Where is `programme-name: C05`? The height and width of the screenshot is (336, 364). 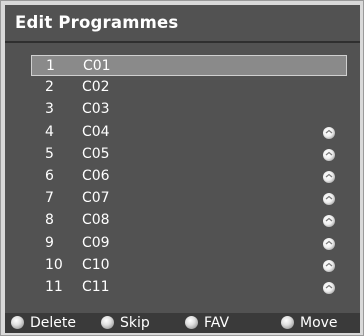 programme-name: C05 is located at coordinates (96, 154).